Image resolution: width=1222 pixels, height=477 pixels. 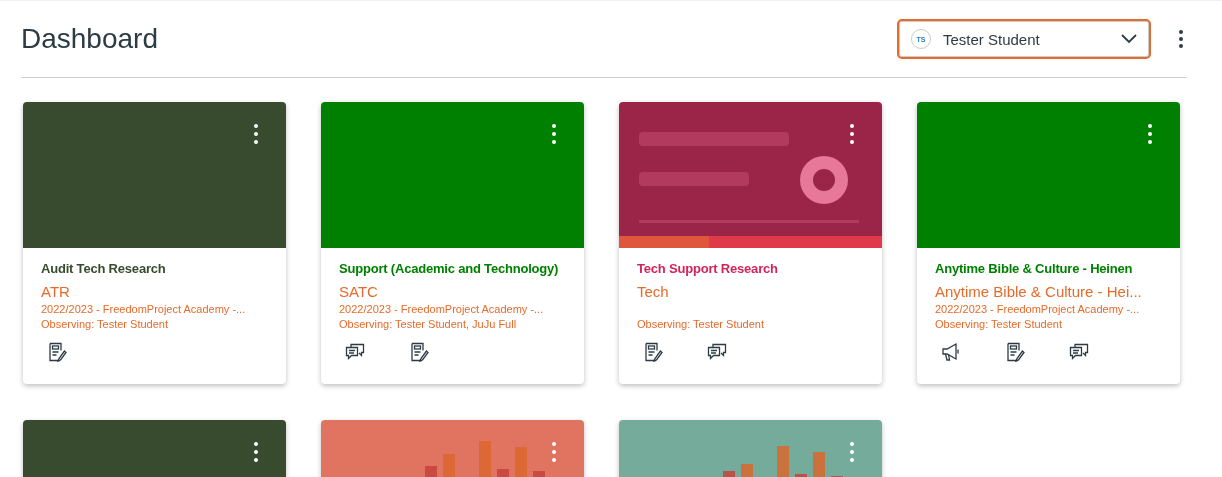 I want to click on course-card: Audit Tech Research ATR 2022/2023 - FreedomProject Academy -... Observing: Tester Student, so click(x=154, y=243).